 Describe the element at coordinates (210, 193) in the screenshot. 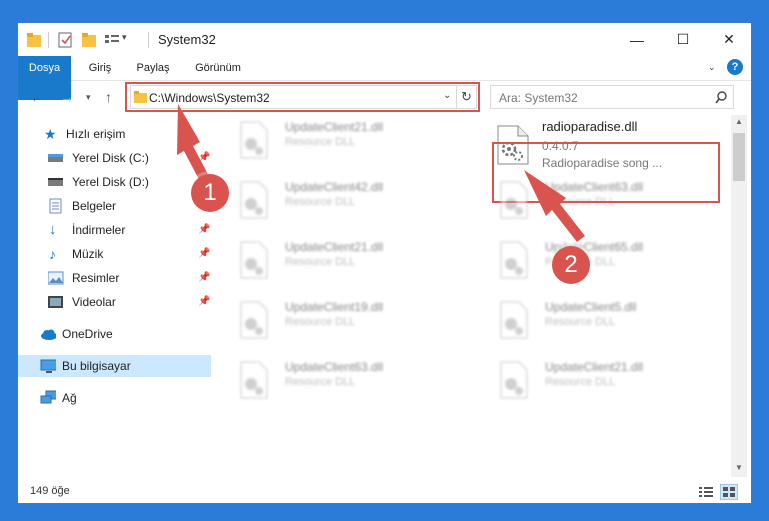

I see `step-badge-1: 1` at that location.